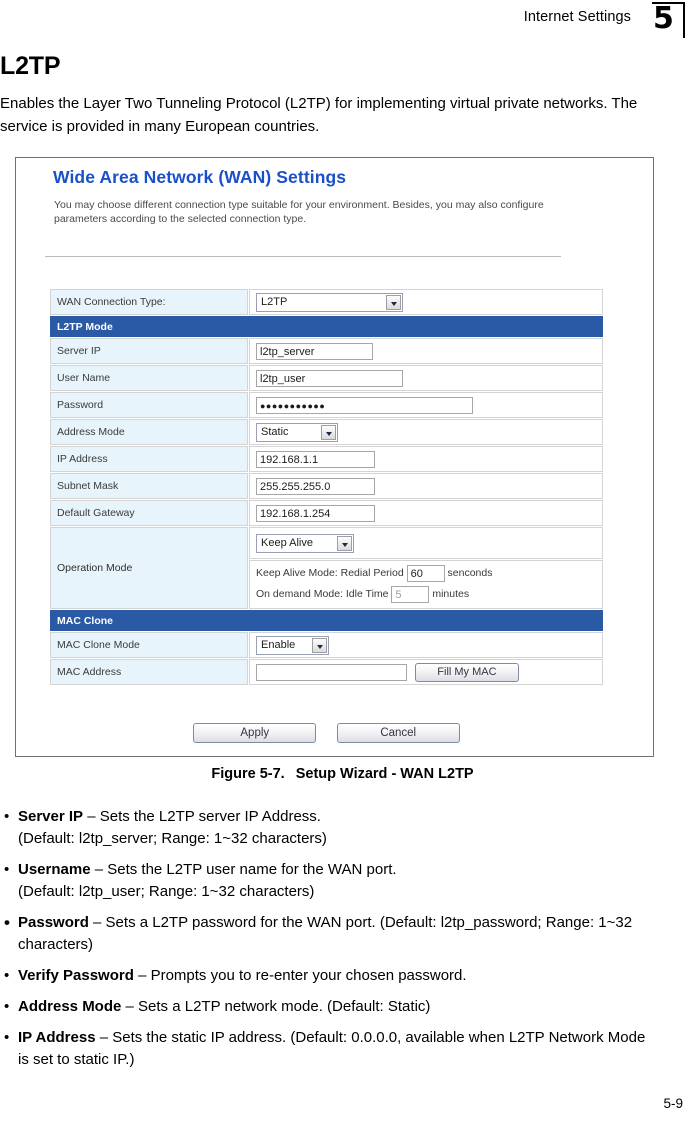 The width and height of the screenshot is (685, 1123). What do you see at coordinates (326, 733) in the screenshot?
I see `form-actions: Apply Cancel` at bounding box center [326, 733].